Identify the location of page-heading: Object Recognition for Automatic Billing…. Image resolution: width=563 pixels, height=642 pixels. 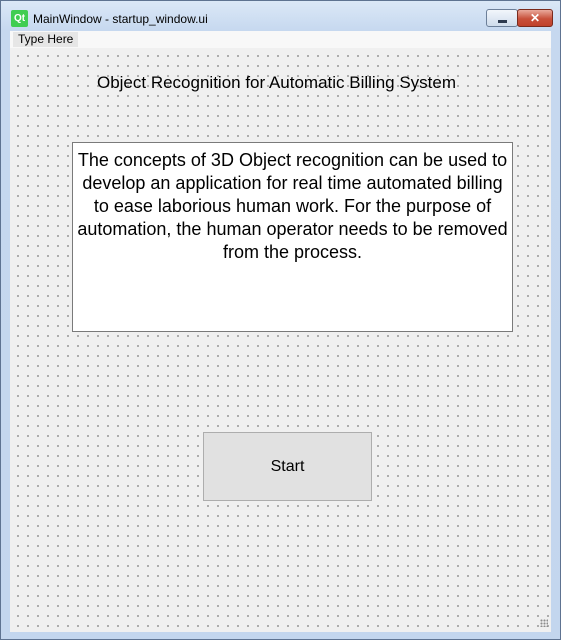
(276, 82).